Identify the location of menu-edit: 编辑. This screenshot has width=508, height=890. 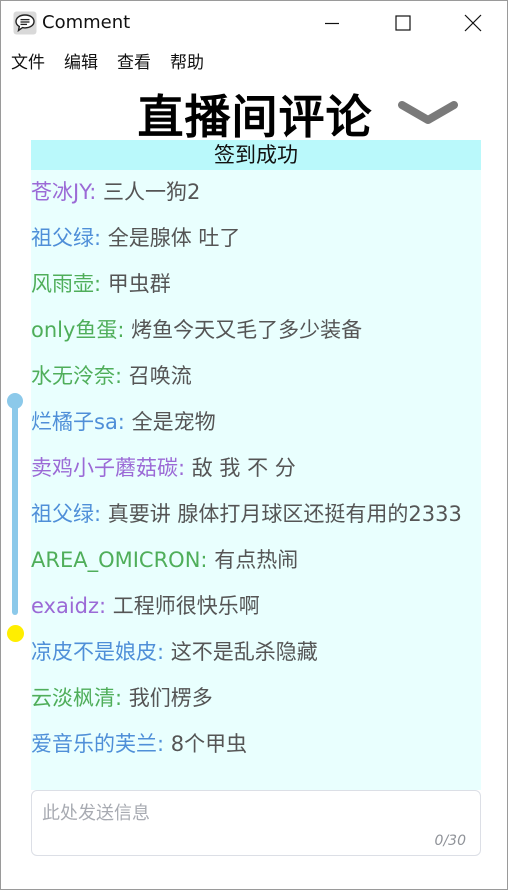
(80, 63).